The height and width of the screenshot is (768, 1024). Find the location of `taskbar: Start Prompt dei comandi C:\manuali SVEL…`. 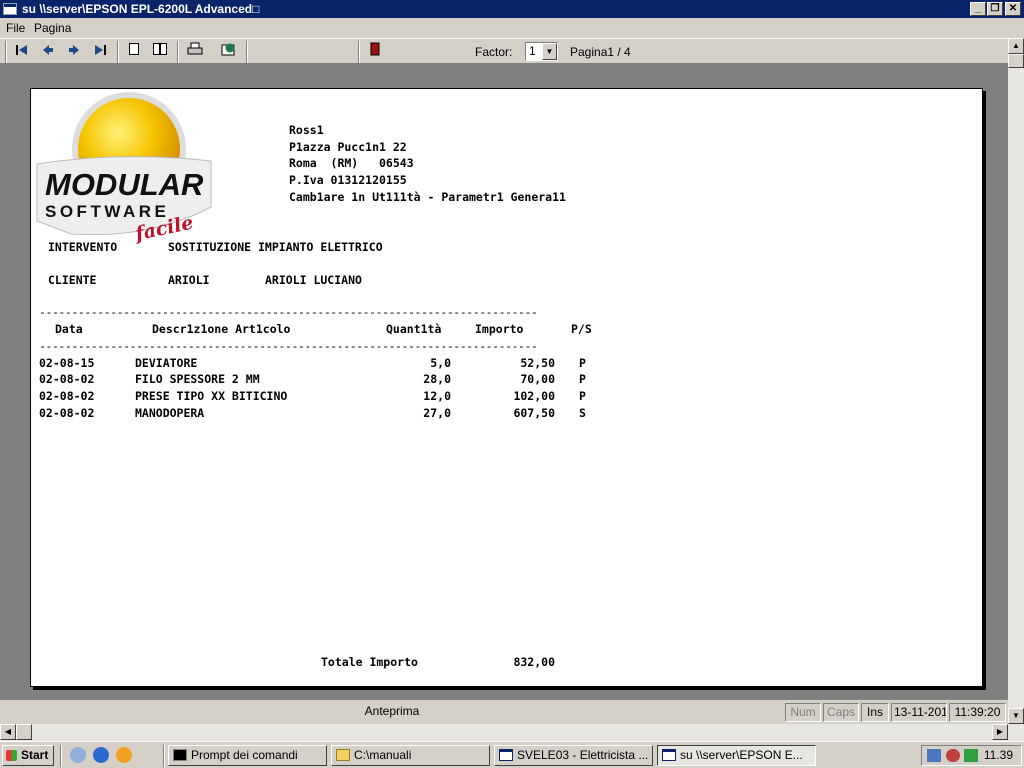

taskbar: Start Prompt dei comandi C:\manuali SVEL… is located at coordinates (512, 754).